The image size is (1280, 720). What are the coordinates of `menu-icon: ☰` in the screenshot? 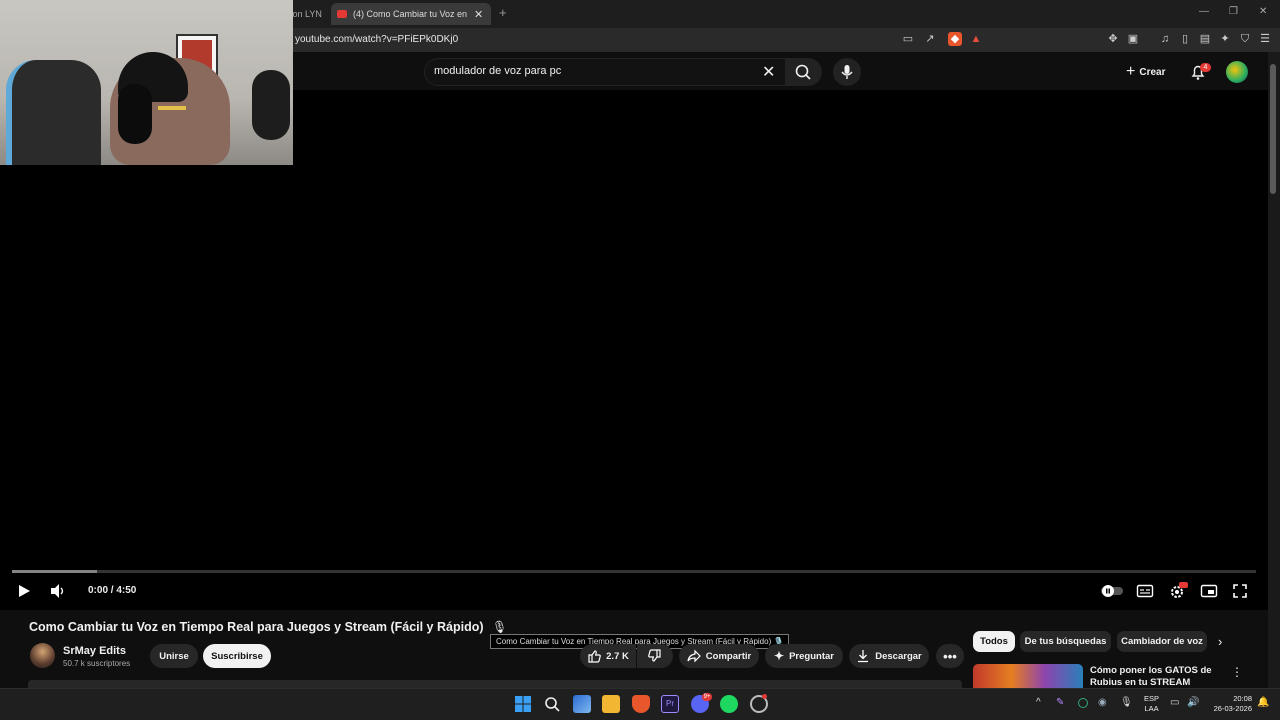 It's located at (1265, 39).